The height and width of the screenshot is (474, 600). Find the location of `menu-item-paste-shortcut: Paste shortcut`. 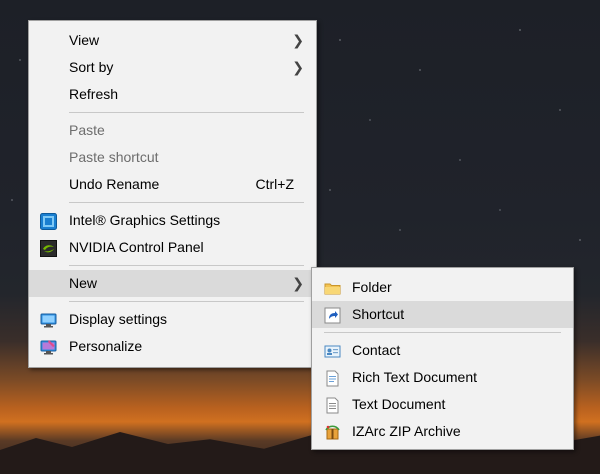

menu-item-paste-shortcut: Paste shortcut is located at coordinates (172, 157).